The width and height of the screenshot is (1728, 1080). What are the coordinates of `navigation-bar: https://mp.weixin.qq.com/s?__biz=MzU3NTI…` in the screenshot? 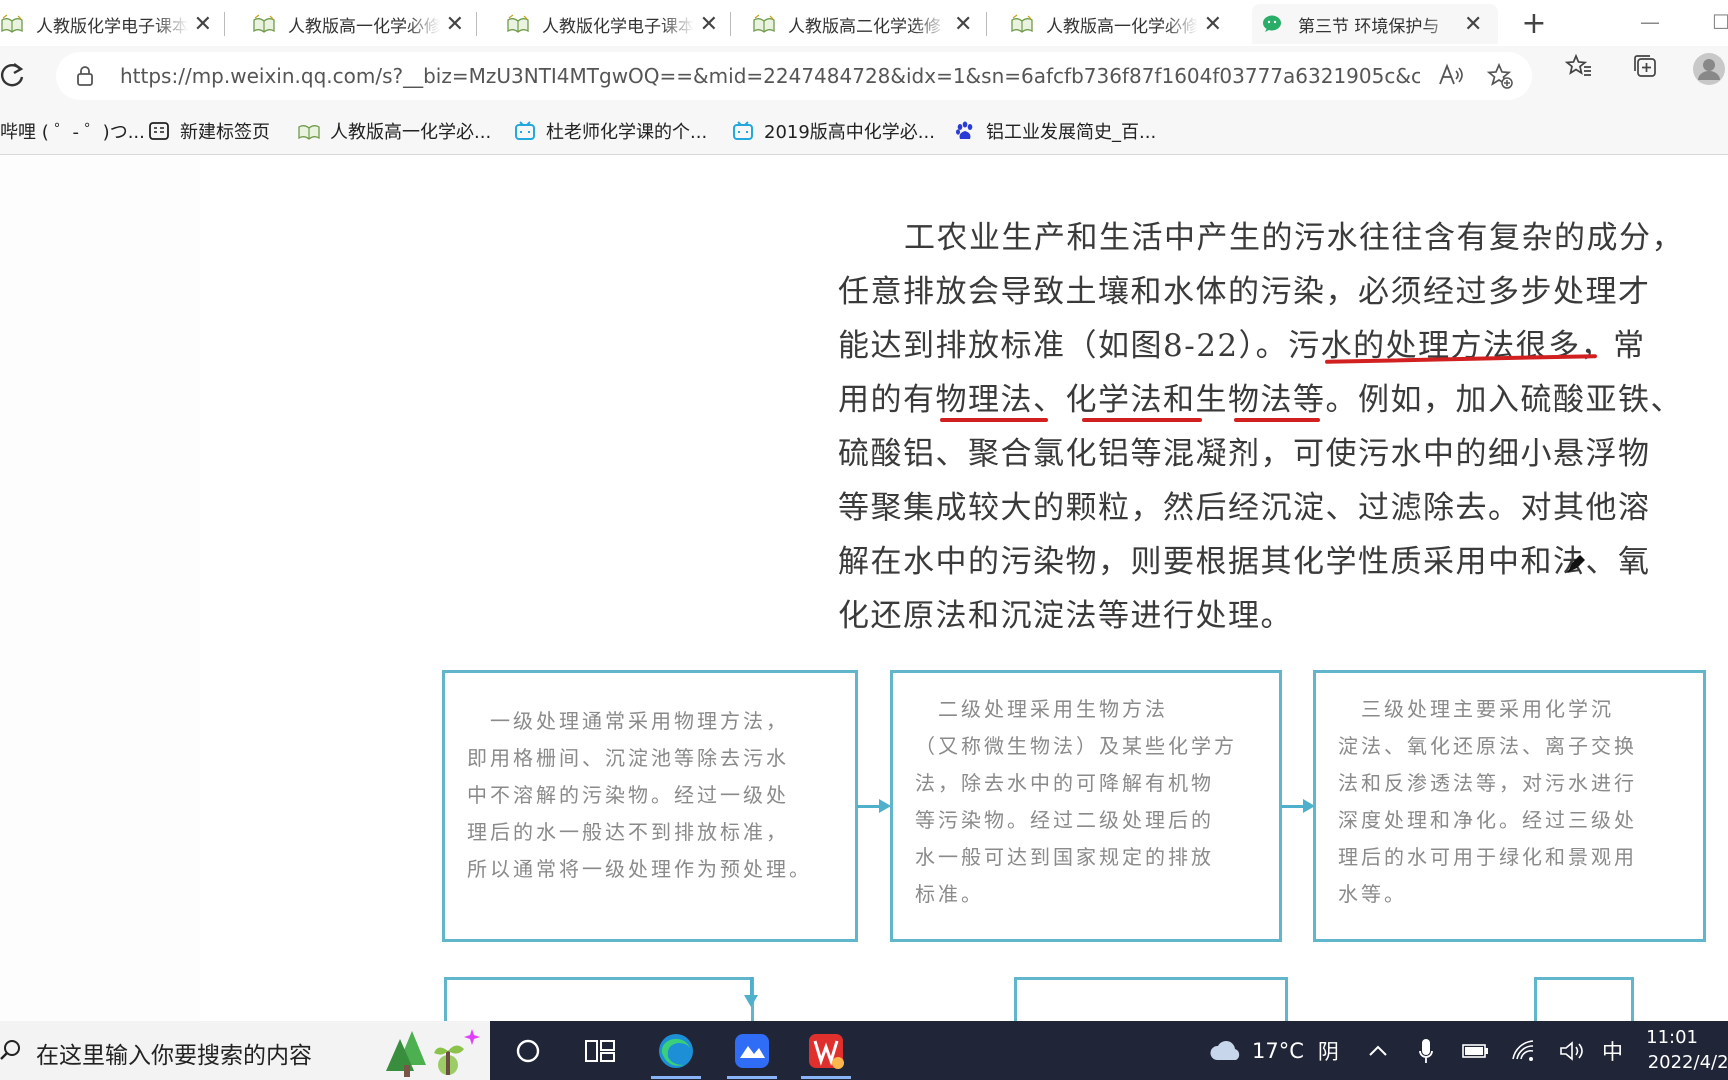 It's located at (864, 77).